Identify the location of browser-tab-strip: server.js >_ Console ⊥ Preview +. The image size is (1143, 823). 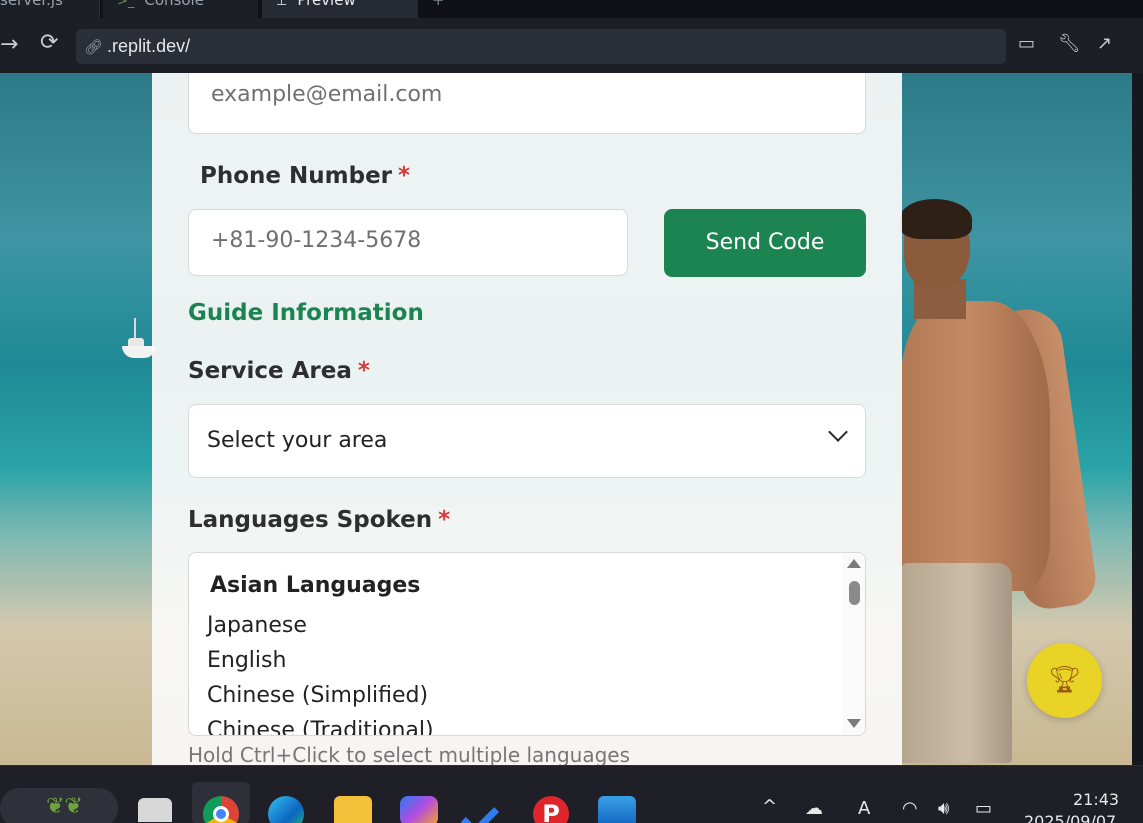
(571, 9).